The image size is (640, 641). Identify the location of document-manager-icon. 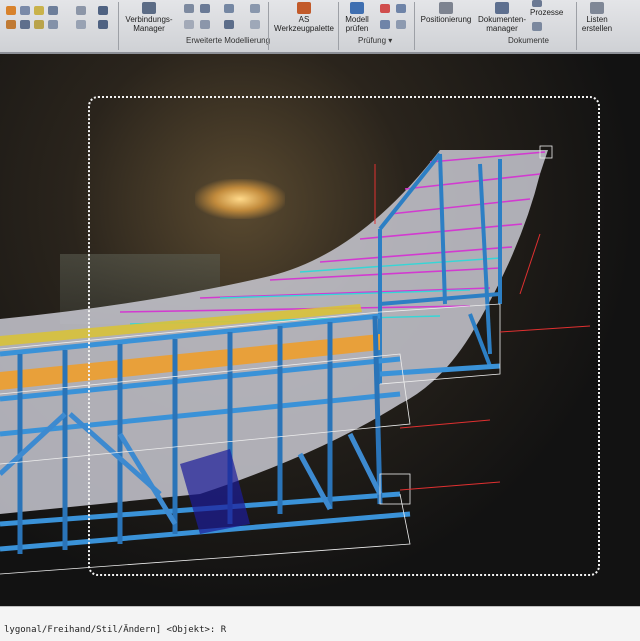
(502, 8).